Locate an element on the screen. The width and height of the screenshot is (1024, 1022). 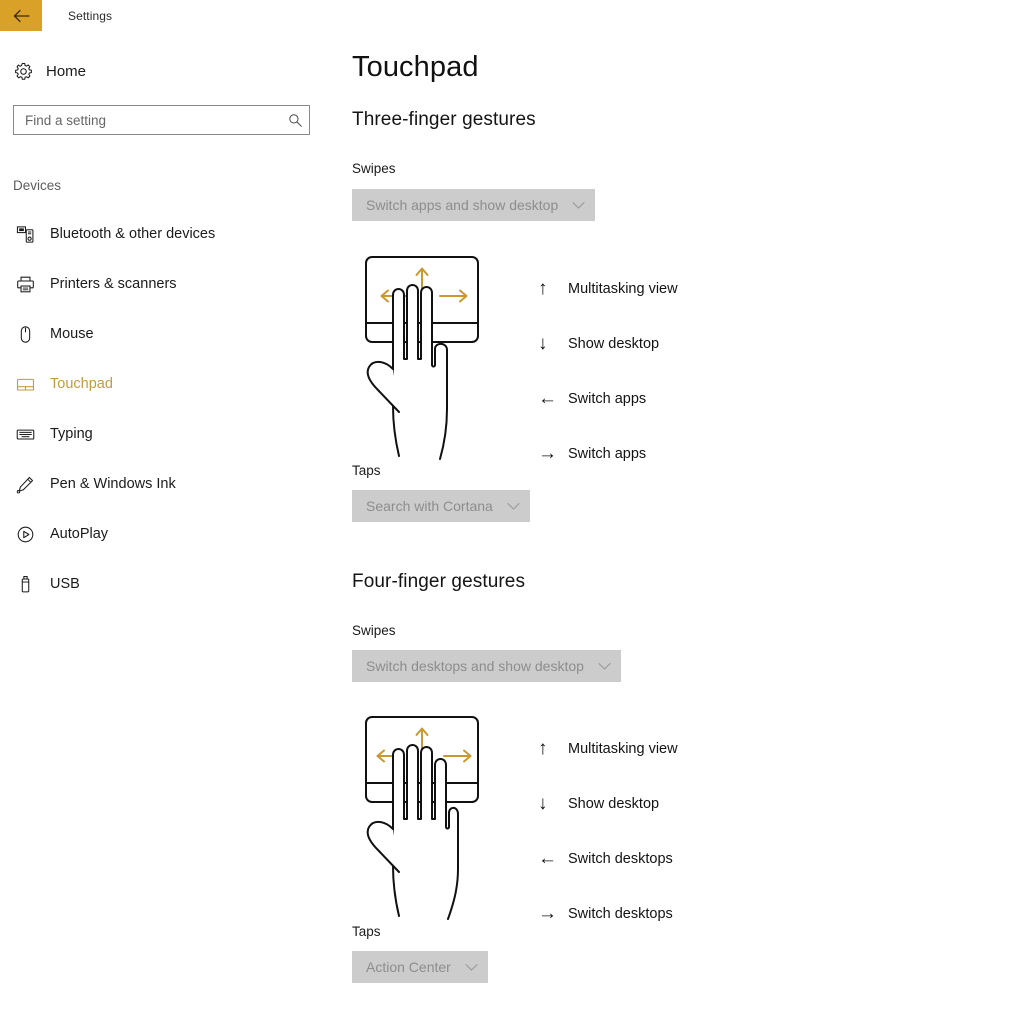
usb-icon is located at coordinates (25, 584).